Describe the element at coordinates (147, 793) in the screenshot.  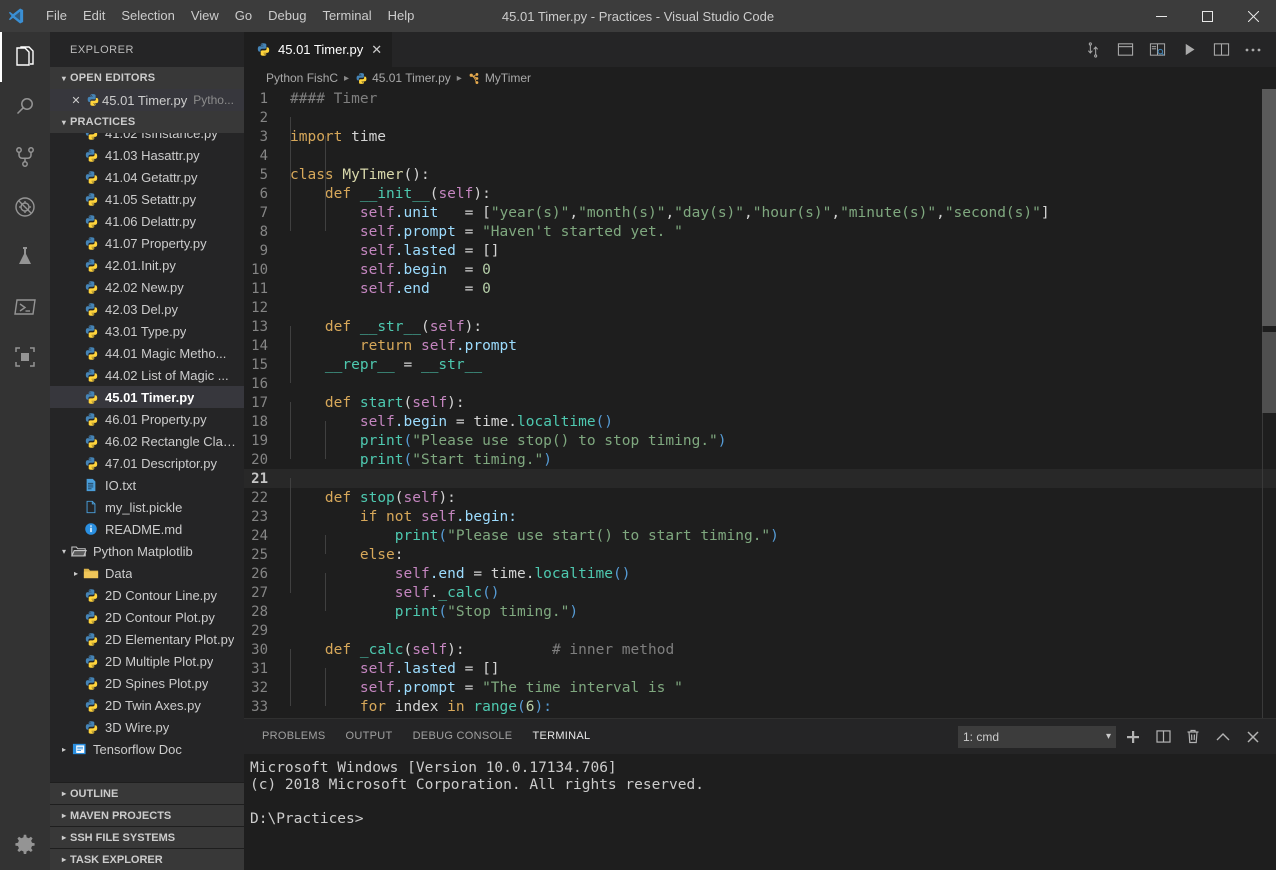
I see `section-outline: ▸ OUTLINE` at that location.